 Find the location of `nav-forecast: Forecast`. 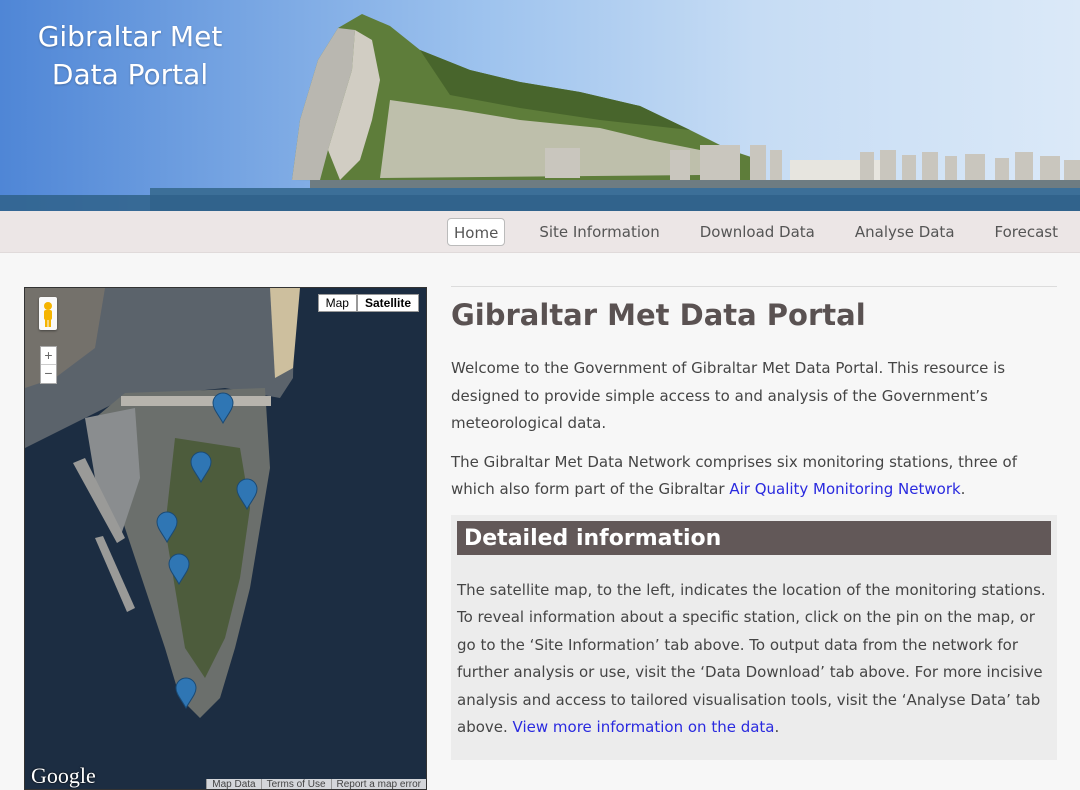

nav-forecast: Forecast is located at coordinates (1026, 232).